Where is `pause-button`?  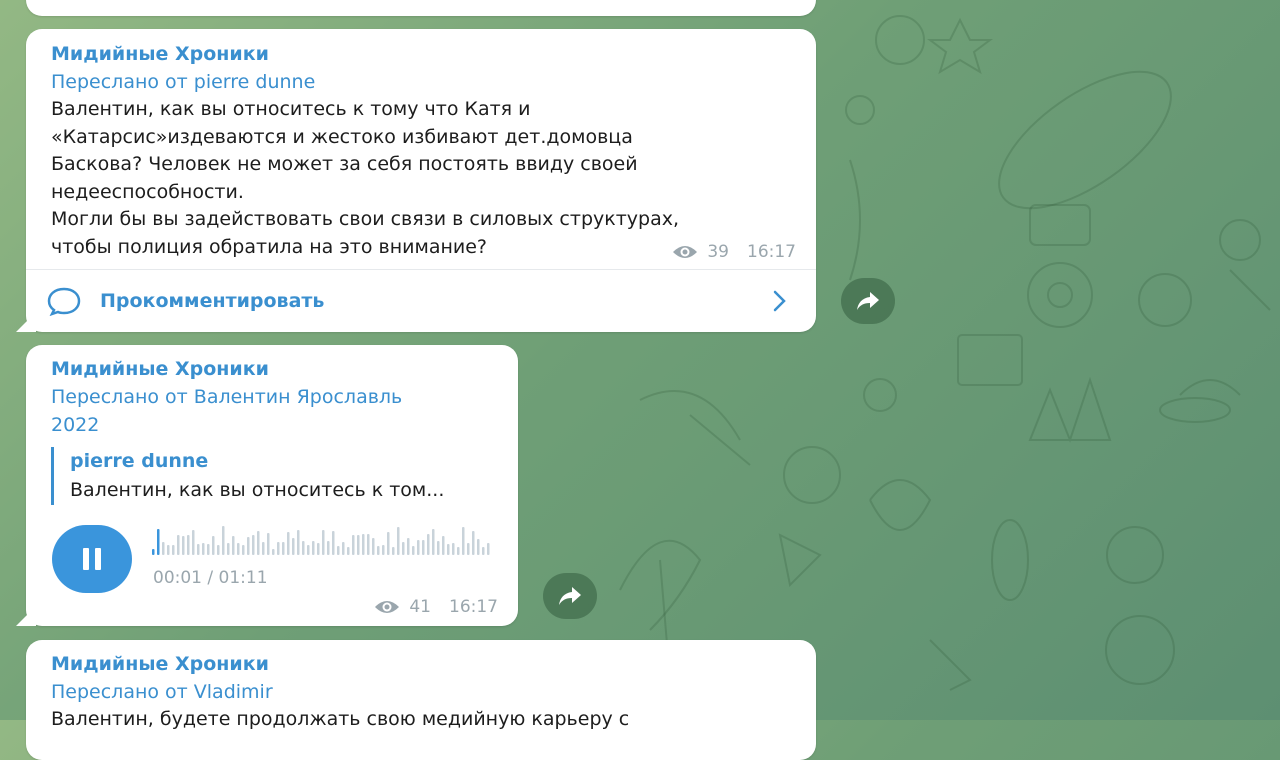 pause-button is located at coordinates (92, 559).